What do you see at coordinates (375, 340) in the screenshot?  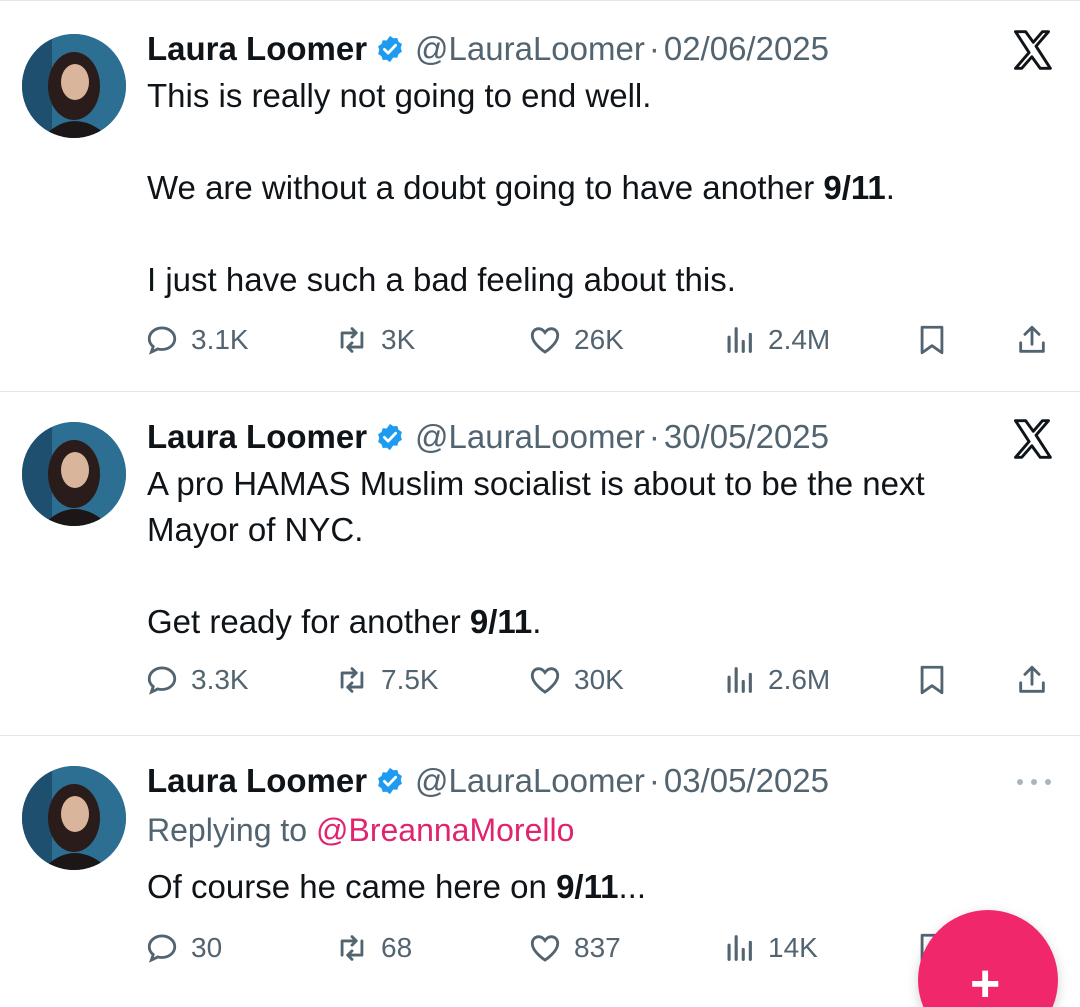 I see `repost-button: 3K` at bounding box center [375, 340].